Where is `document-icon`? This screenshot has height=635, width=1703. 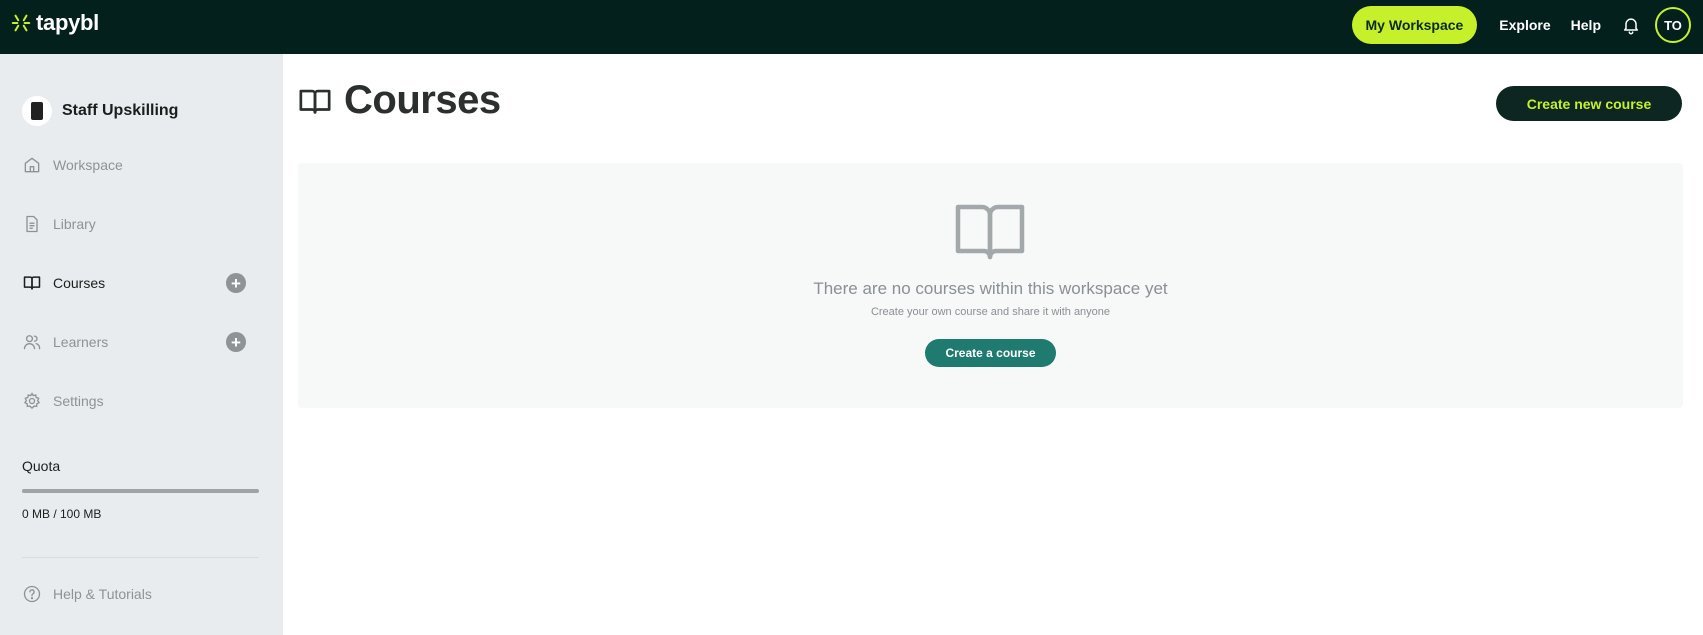
document-icon is located at coordinates (32, 224).